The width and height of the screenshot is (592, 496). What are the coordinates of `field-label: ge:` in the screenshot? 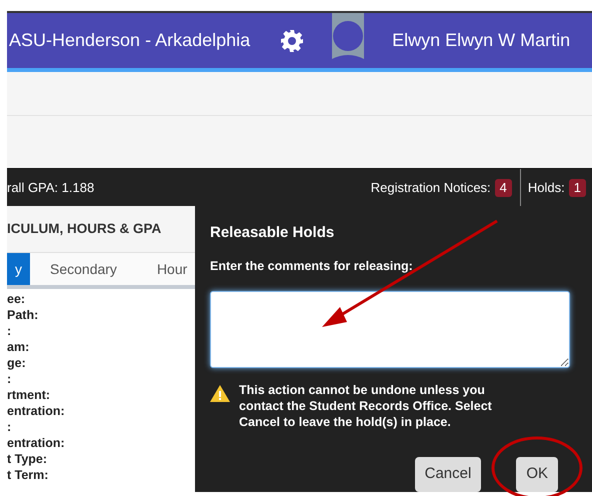 It's located at (17, 363).